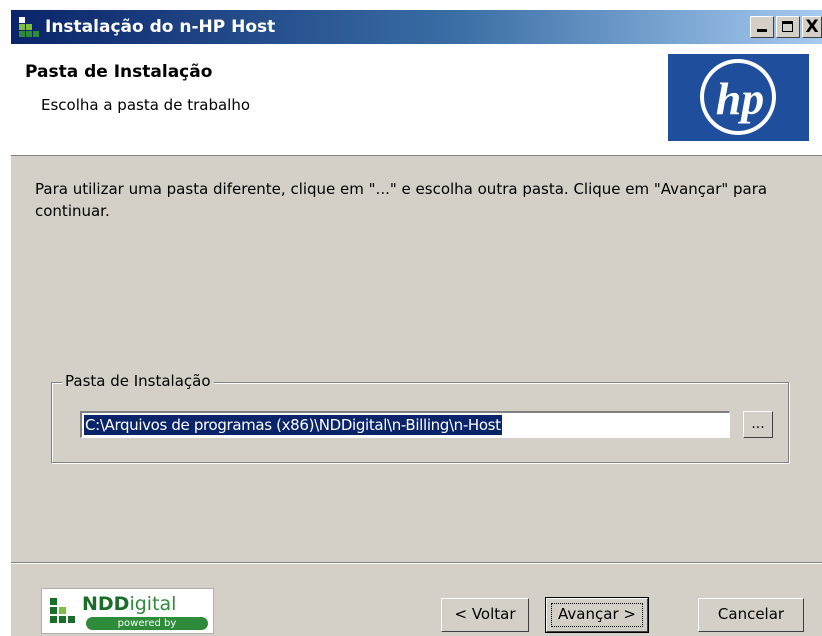 The height and width of the screenshot is (636, 822). I want to click on back-button-label: < Voltar, so click(485, 614).